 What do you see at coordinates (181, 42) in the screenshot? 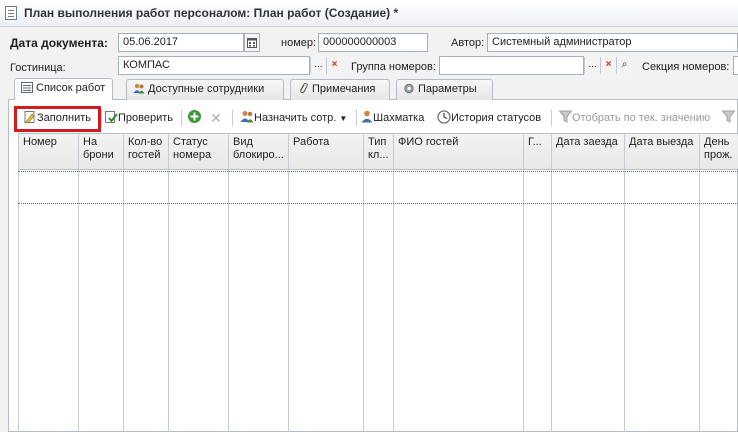
I see `date-field: 05.06.2017` at bounding box center [181, 42].